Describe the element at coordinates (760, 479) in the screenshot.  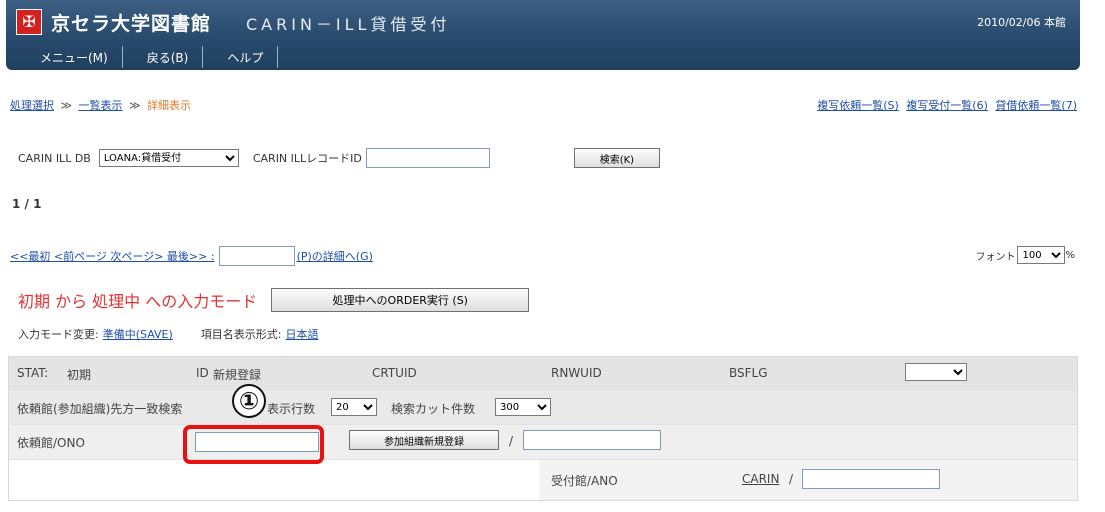
I see `carin-link: CARIN` at that location.